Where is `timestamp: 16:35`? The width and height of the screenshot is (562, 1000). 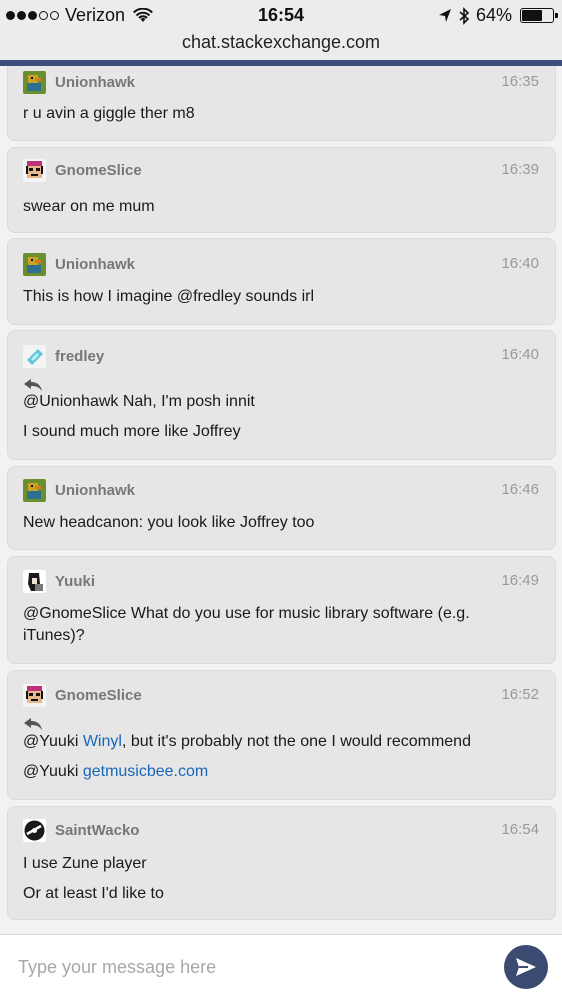 timestamp: 16:35 is located at coordinates (520, 81).